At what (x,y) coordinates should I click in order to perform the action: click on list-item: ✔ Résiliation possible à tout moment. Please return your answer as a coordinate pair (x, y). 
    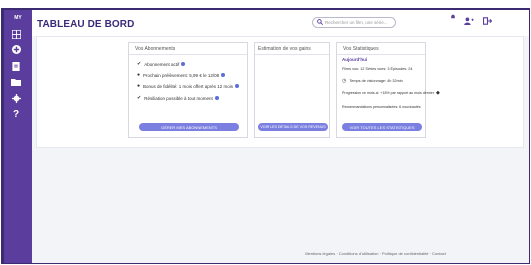
    Looking at the image, I should click on (178, 98).